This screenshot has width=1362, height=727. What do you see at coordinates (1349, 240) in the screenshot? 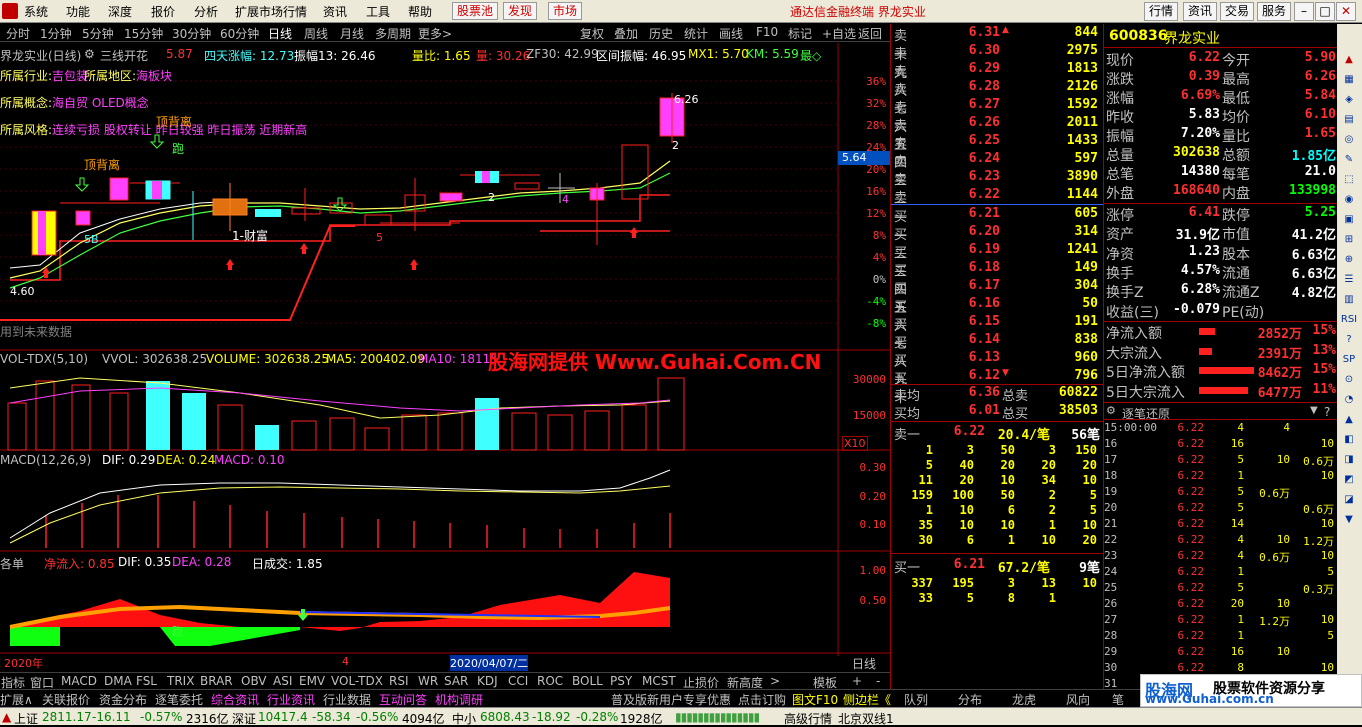
I see `side-icon: ⊞` at bounding box center [1349, 240].